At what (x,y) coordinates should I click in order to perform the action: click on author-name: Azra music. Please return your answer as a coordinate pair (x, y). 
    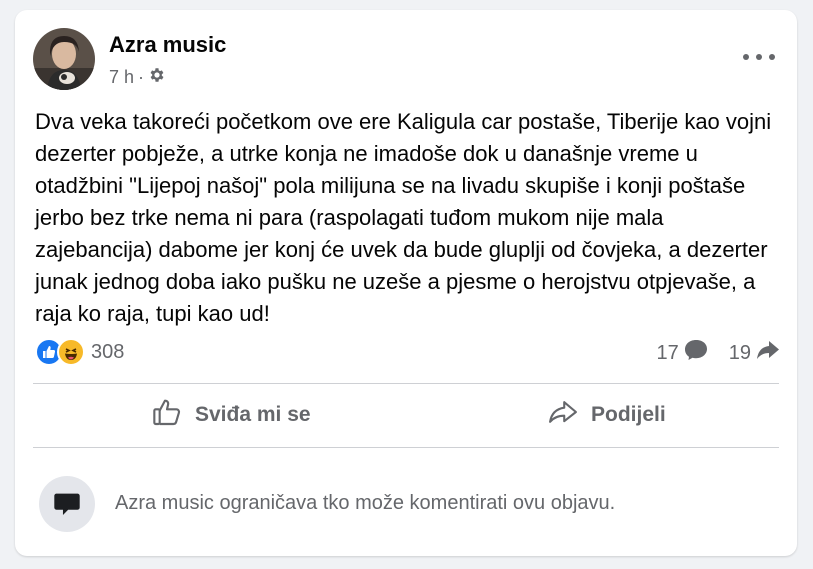
    Looking at the image, I should click on (167, 45).